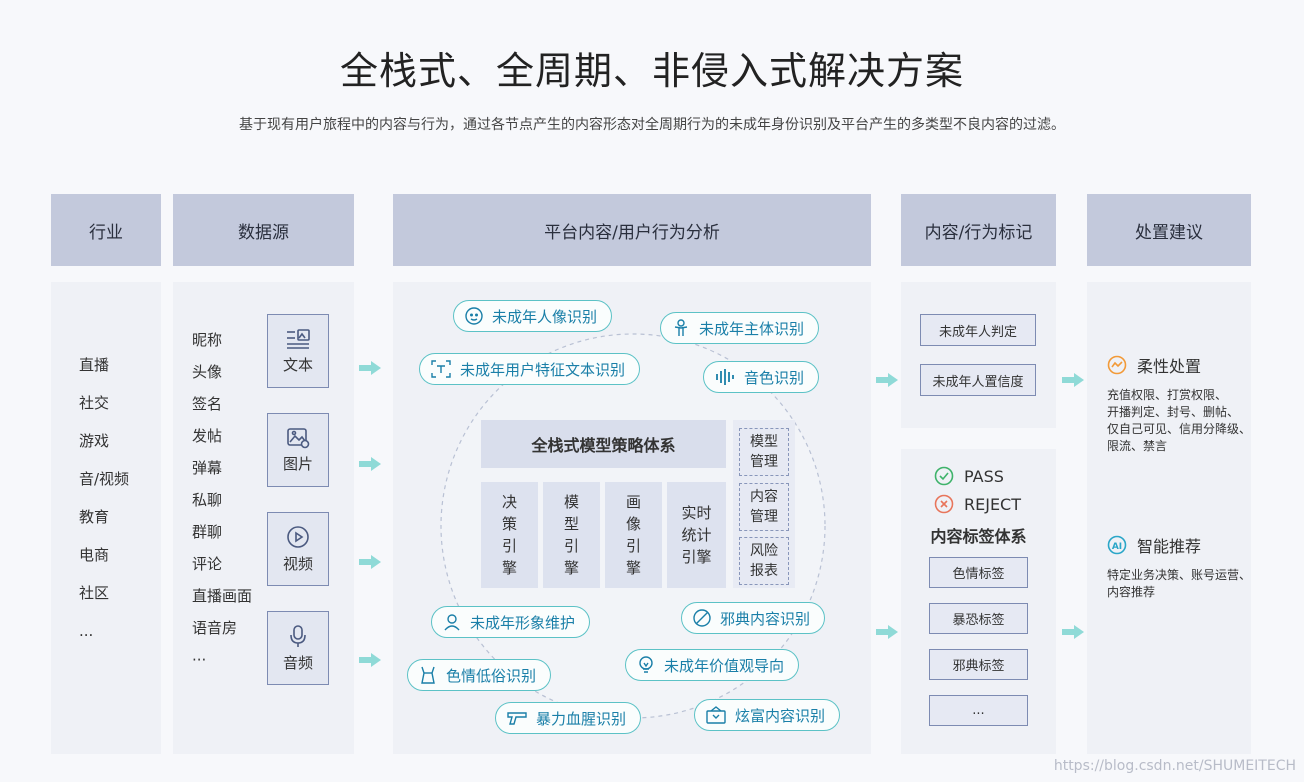 This screenshot has width=1304, height=782. I want to click on media-audio-label: 音频, so click(297, 662).